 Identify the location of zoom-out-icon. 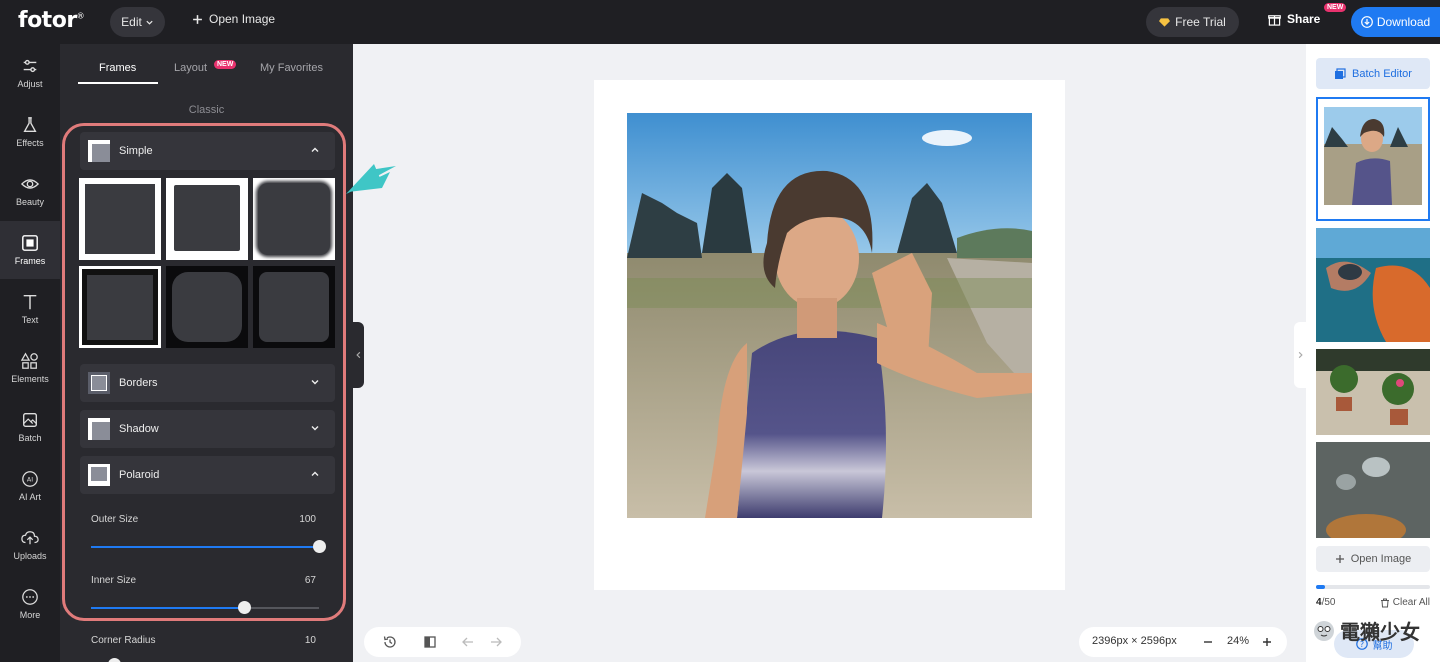
(1208, 642).